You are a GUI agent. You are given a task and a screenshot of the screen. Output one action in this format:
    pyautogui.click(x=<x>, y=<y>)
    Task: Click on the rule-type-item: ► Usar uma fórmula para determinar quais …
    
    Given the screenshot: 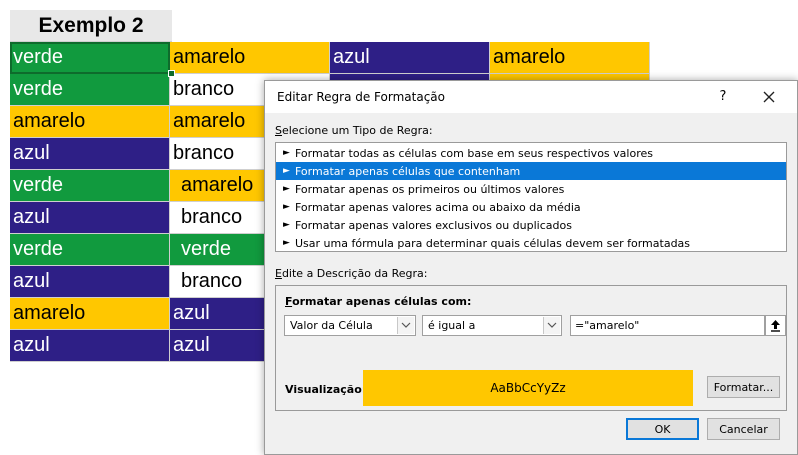 What is the action you would take?
    pyautogui.click(x=531, y=243)
    